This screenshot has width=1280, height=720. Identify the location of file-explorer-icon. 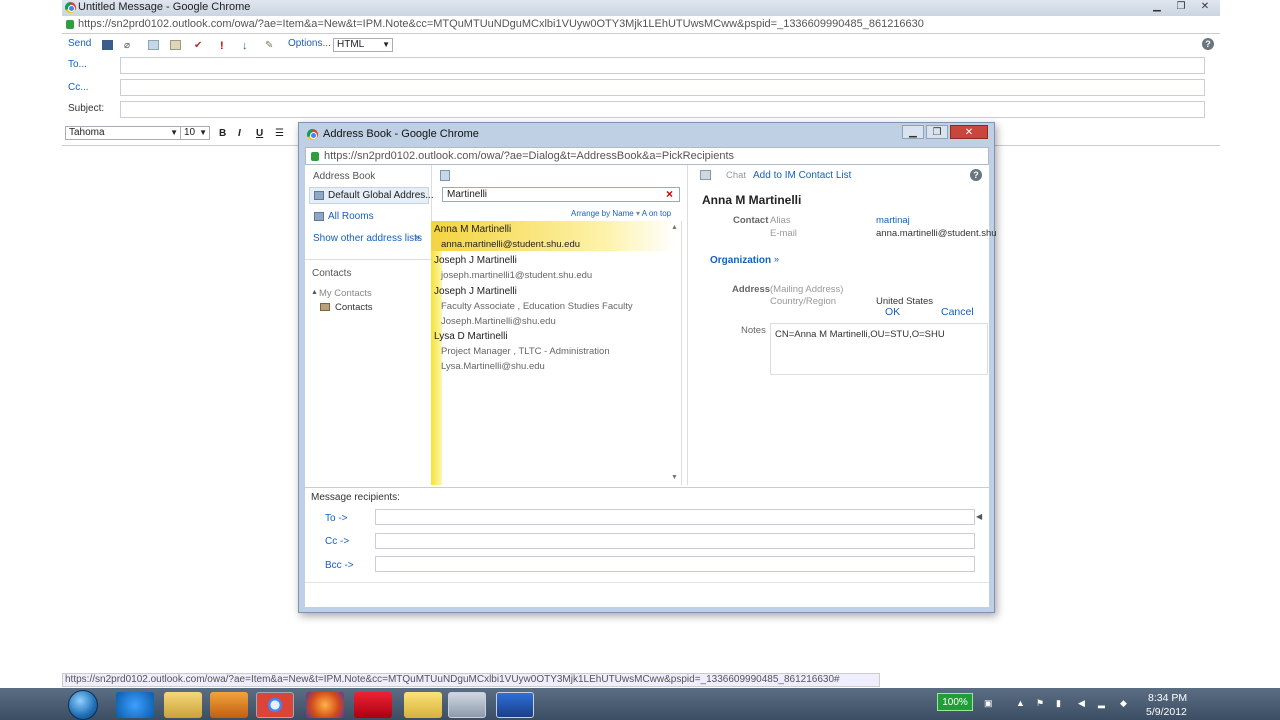
(183, 705).